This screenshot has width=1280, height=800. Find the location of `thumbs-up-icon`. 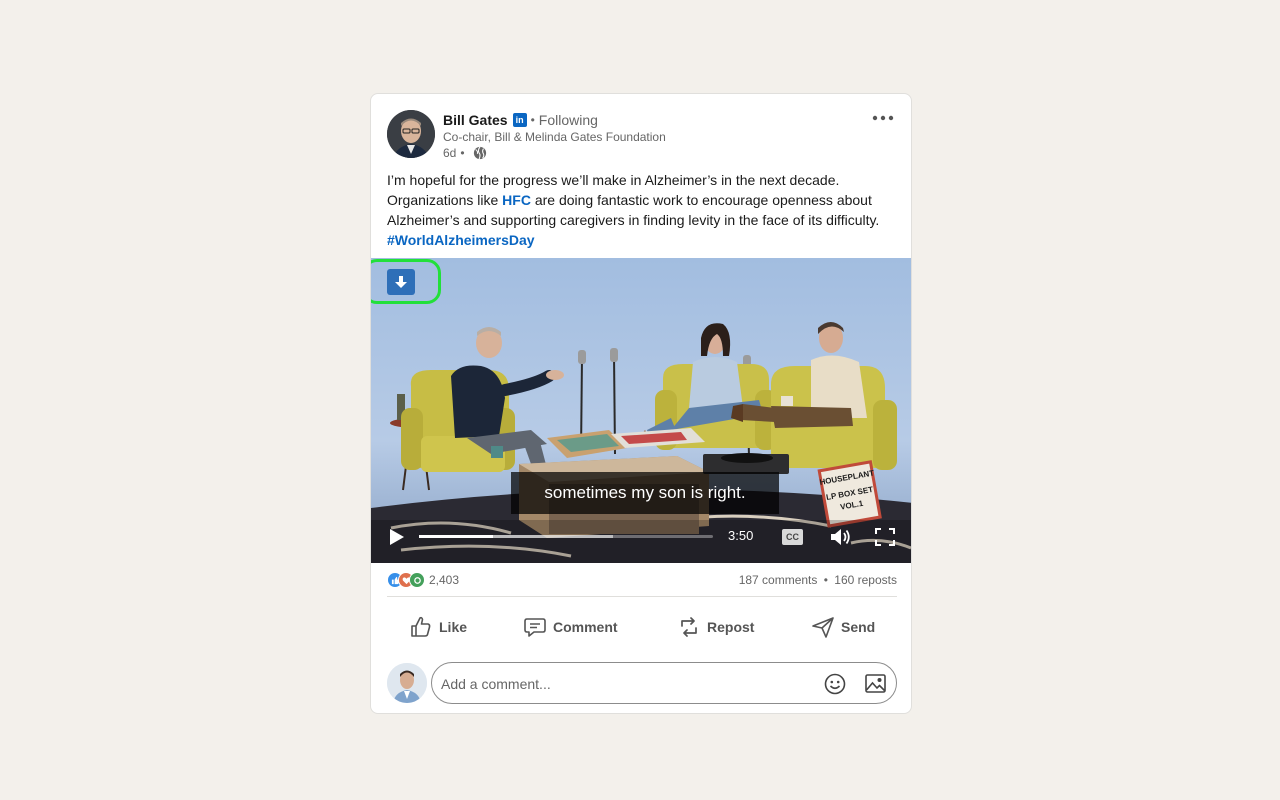

thumbs-up-icon is located at coordinates (421, 626).